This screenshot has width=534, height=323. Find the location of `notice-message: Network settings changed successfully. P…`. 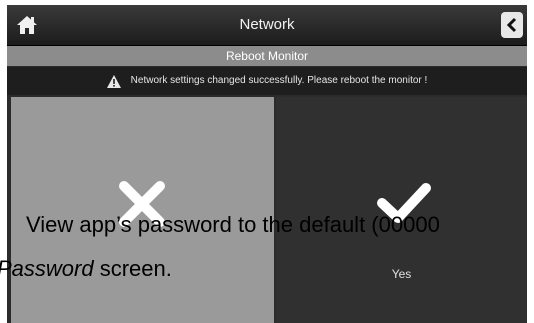

notice-message: Network settings changed successfully. P… is located at coordinates (279, 80).